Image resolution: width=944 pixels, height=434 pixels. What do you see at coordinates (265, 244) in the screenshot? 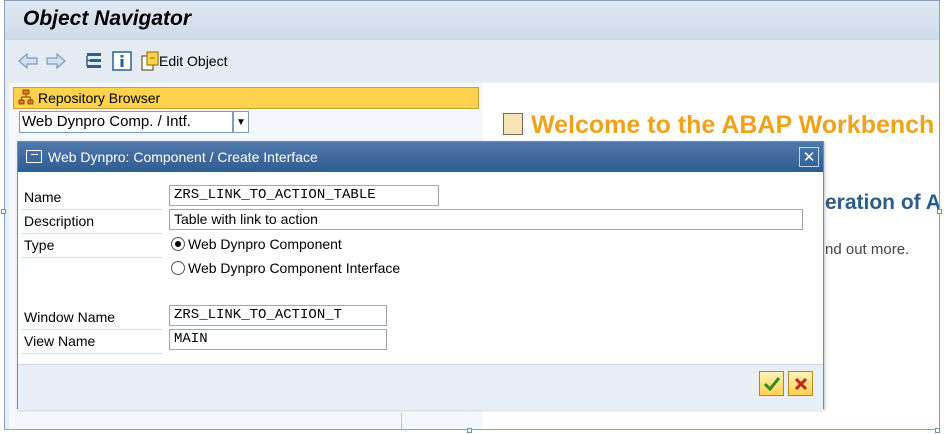
I see `type-option-component-label: Web Dynpro Component` at bounding box center [265, 244].